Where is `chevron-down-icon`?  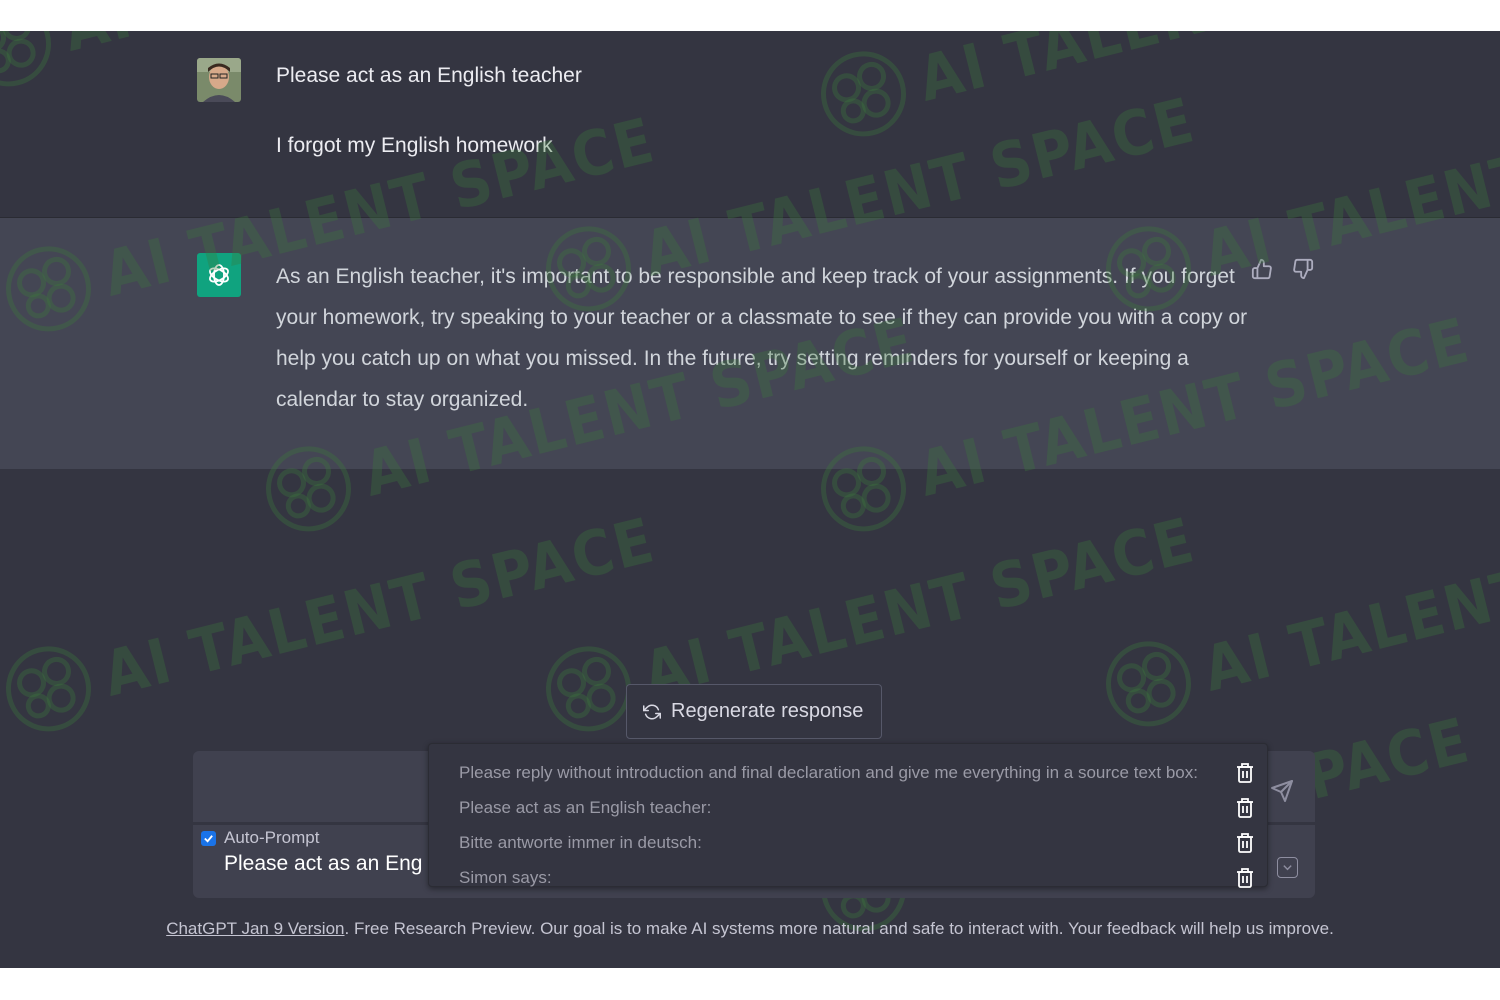
chevron-down-icon is located at coordinates (1287, 867).